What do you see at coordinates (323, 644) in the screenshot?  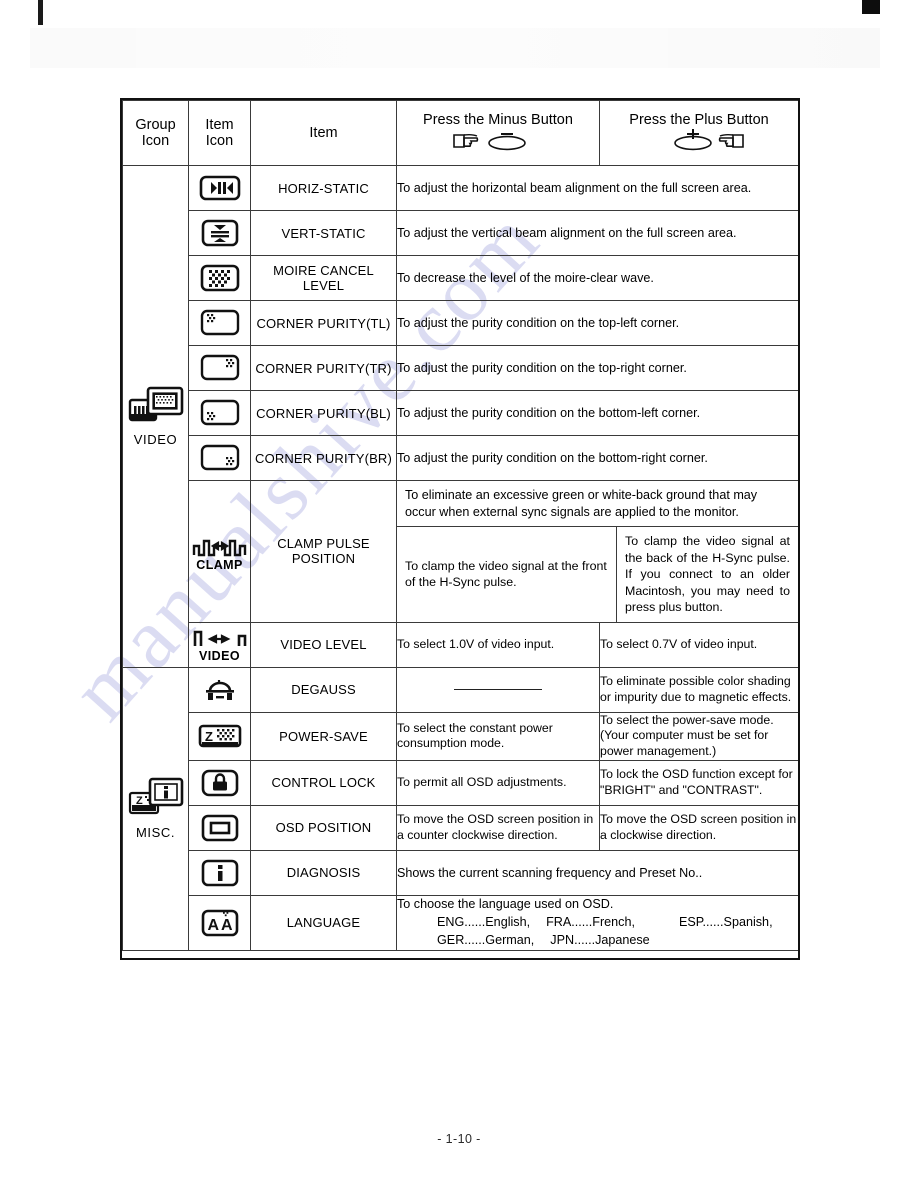 I see `item-name: VIDEO LEVEL` at bounding box center [323, 644].